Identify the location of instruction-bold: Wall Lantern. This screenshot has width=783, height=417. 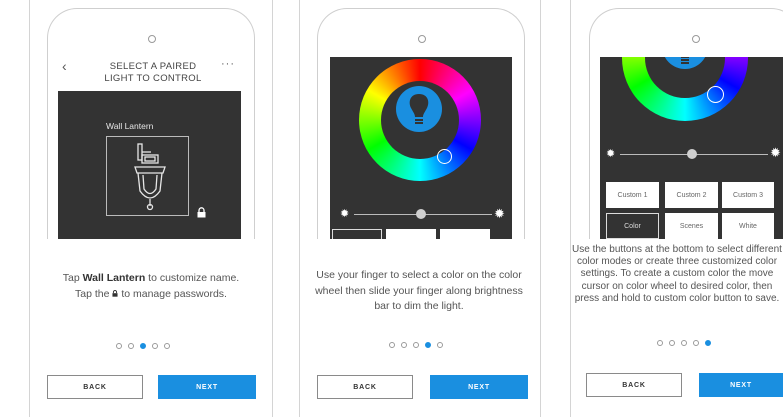
(114, 278).